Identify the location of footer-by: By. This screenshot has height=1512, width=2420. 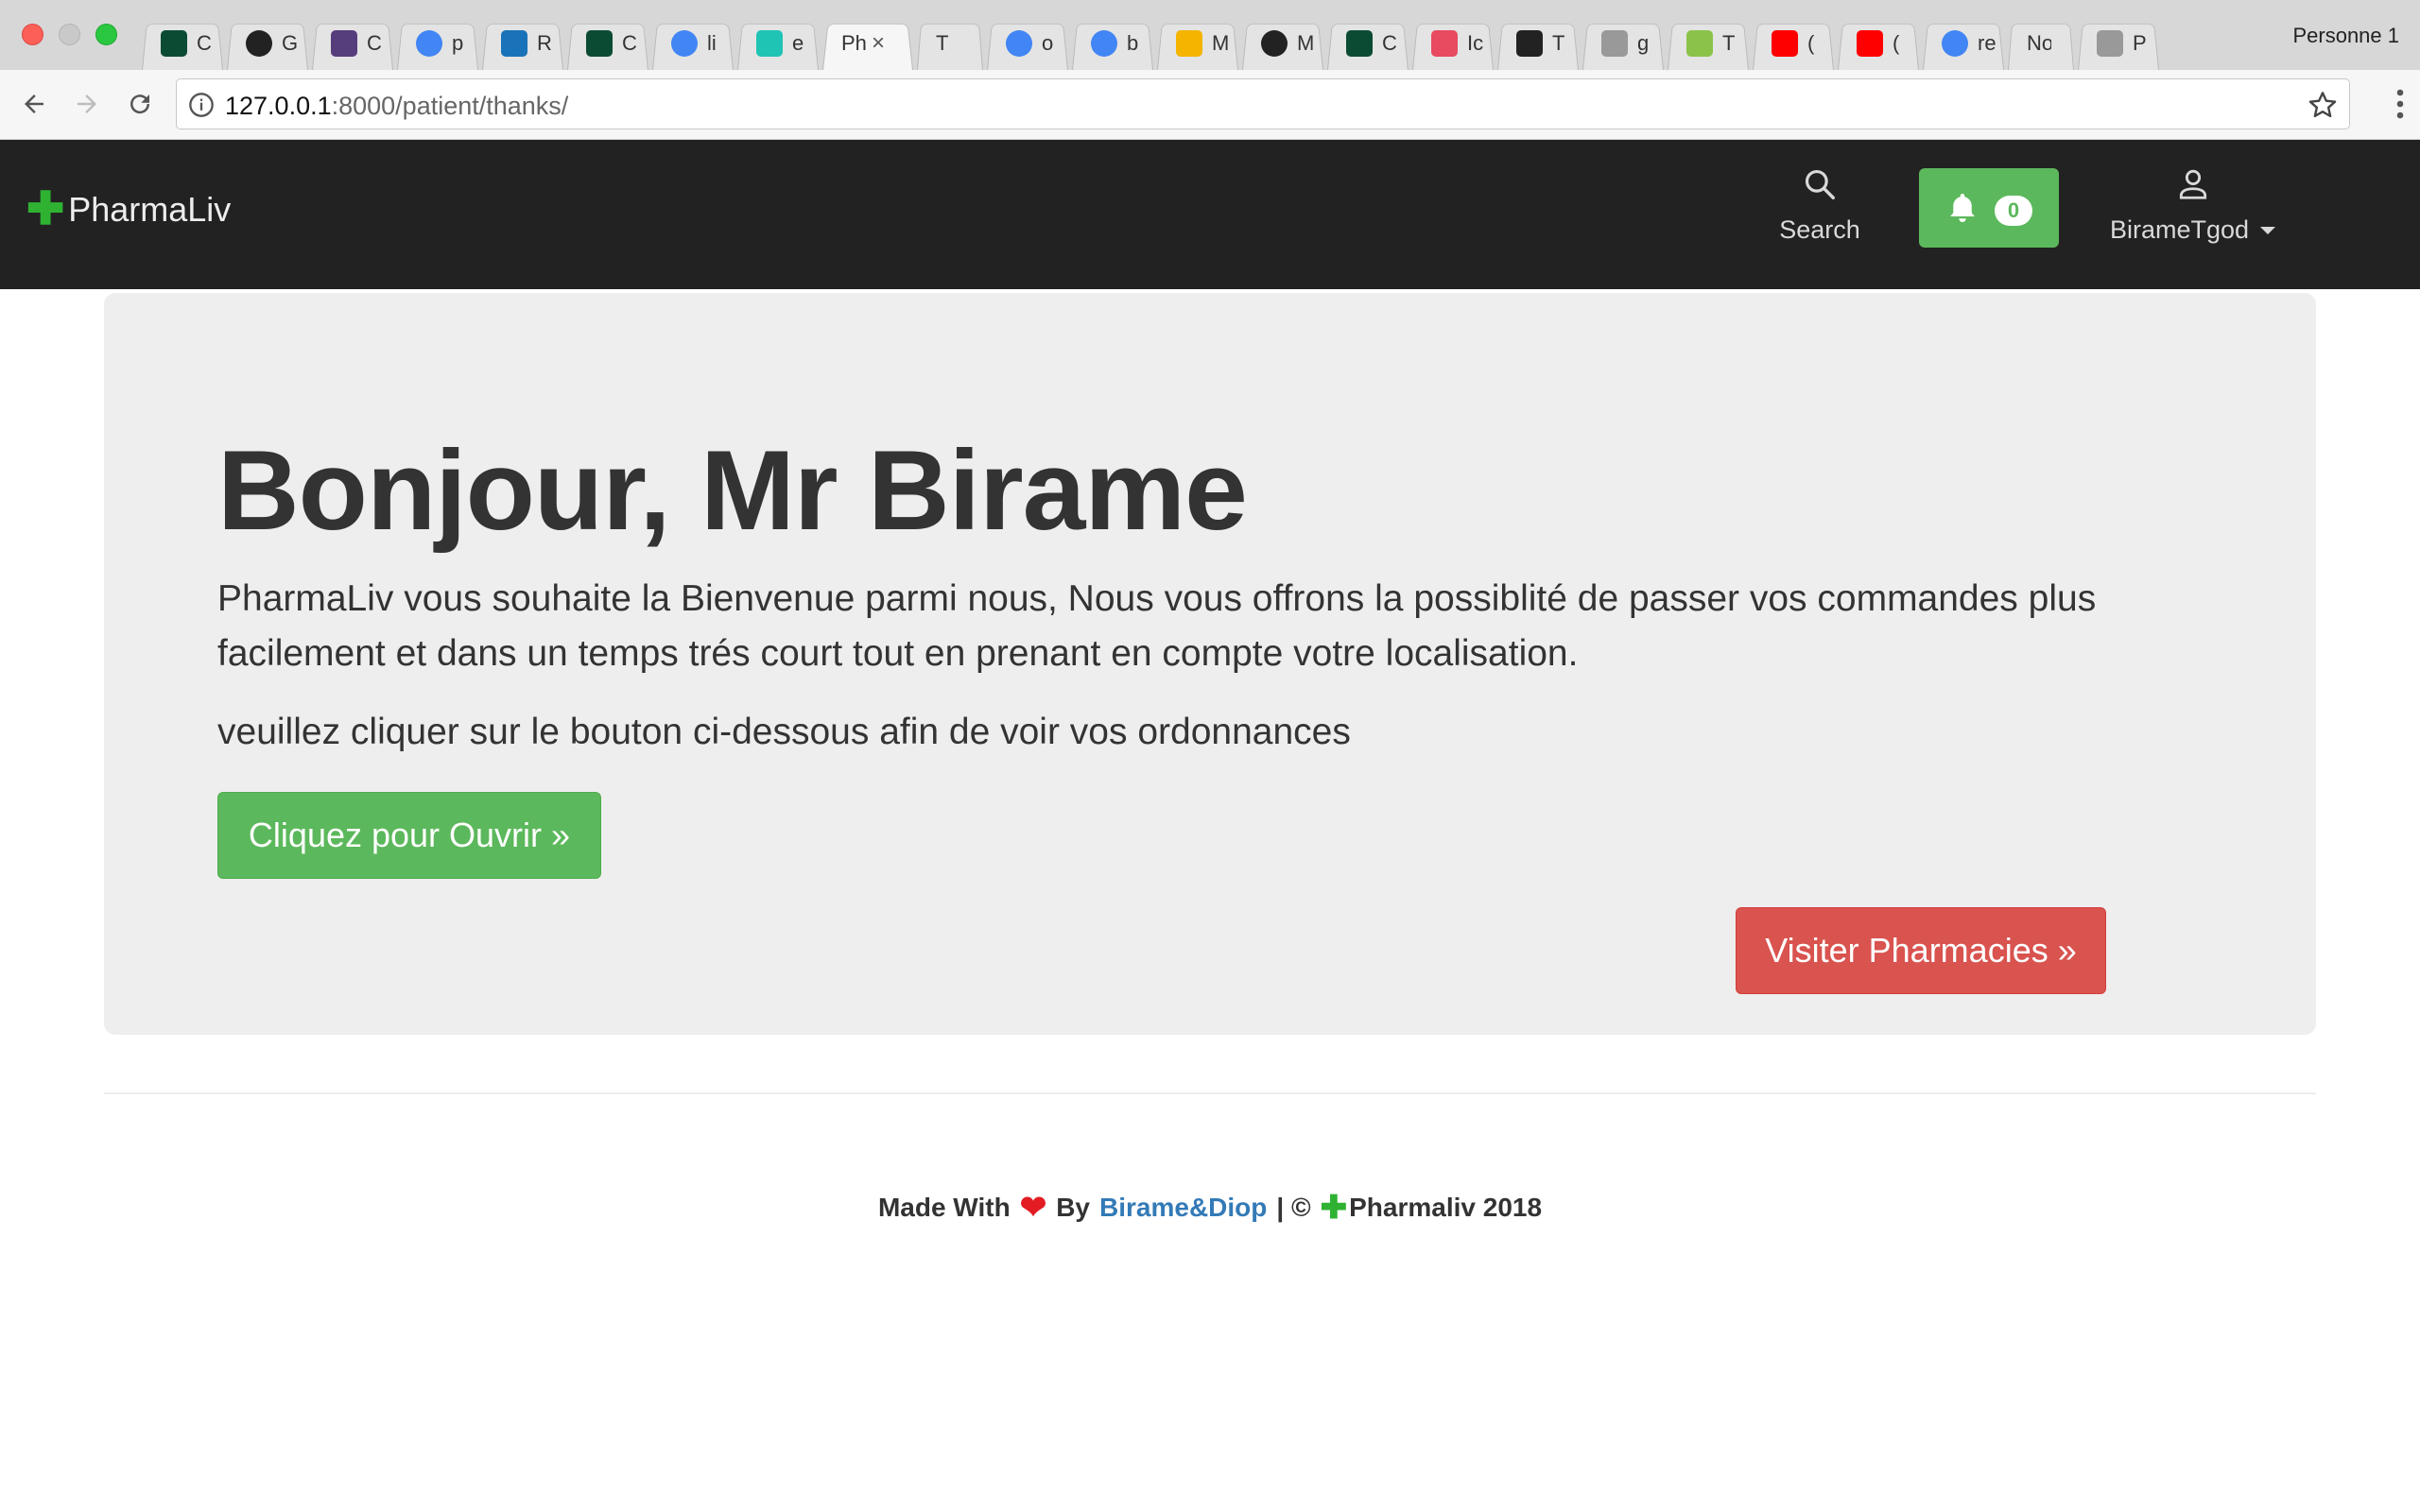
(1073, 1207).